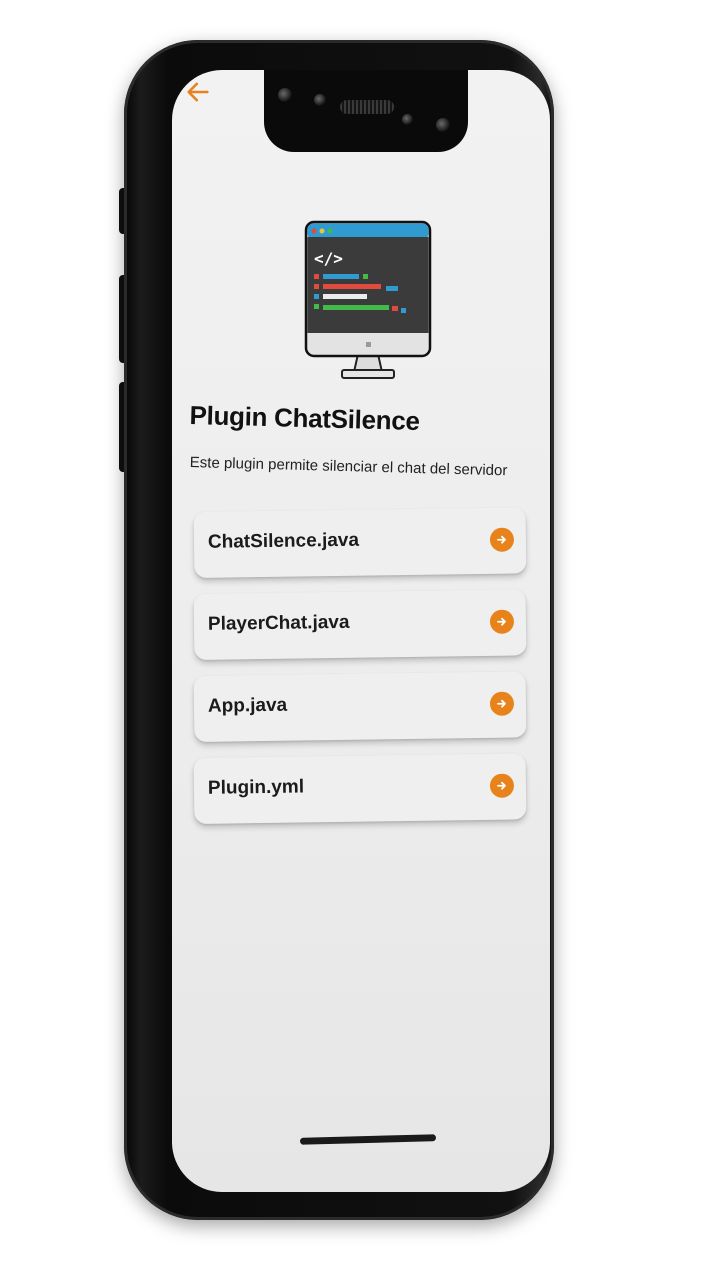 Image resolution: width=720 pixels, height=1280 pixels. I want to click on phone-notch, so click(366, 111).